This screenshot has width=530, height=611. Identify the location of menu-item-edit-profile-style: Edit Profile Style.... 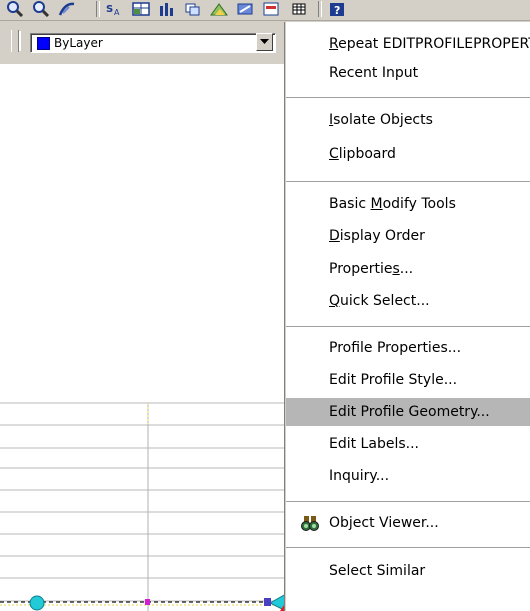
(408, 380).